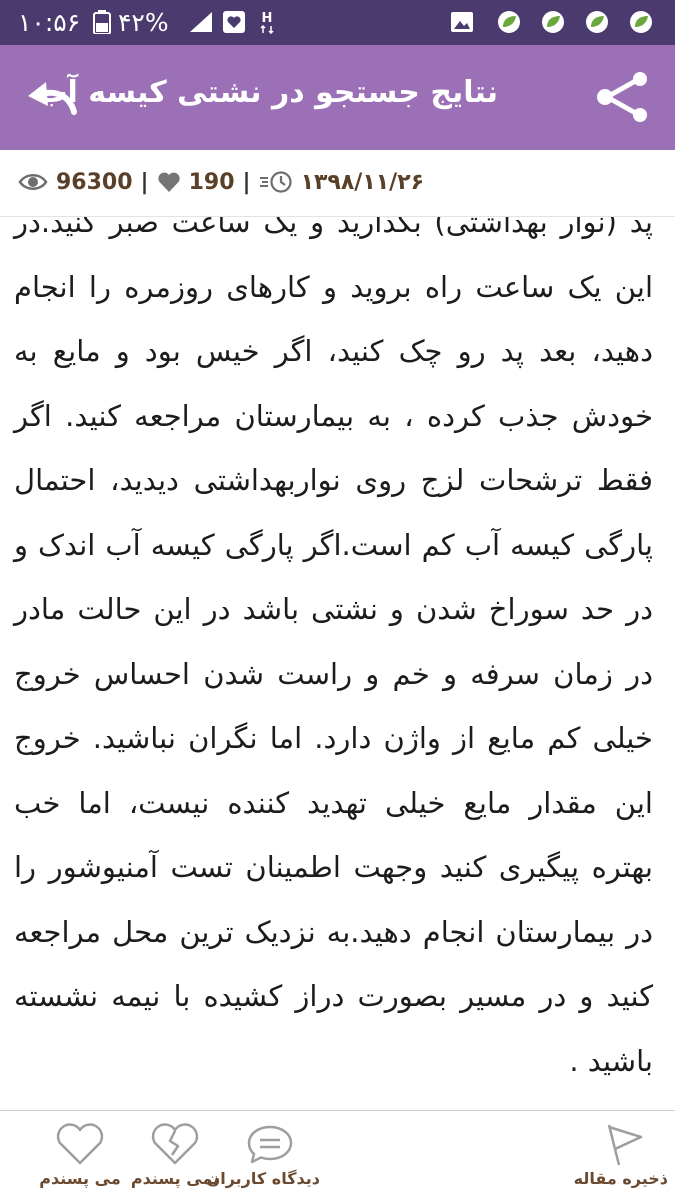  I want to click on flag-icon, so click(625, 1145).